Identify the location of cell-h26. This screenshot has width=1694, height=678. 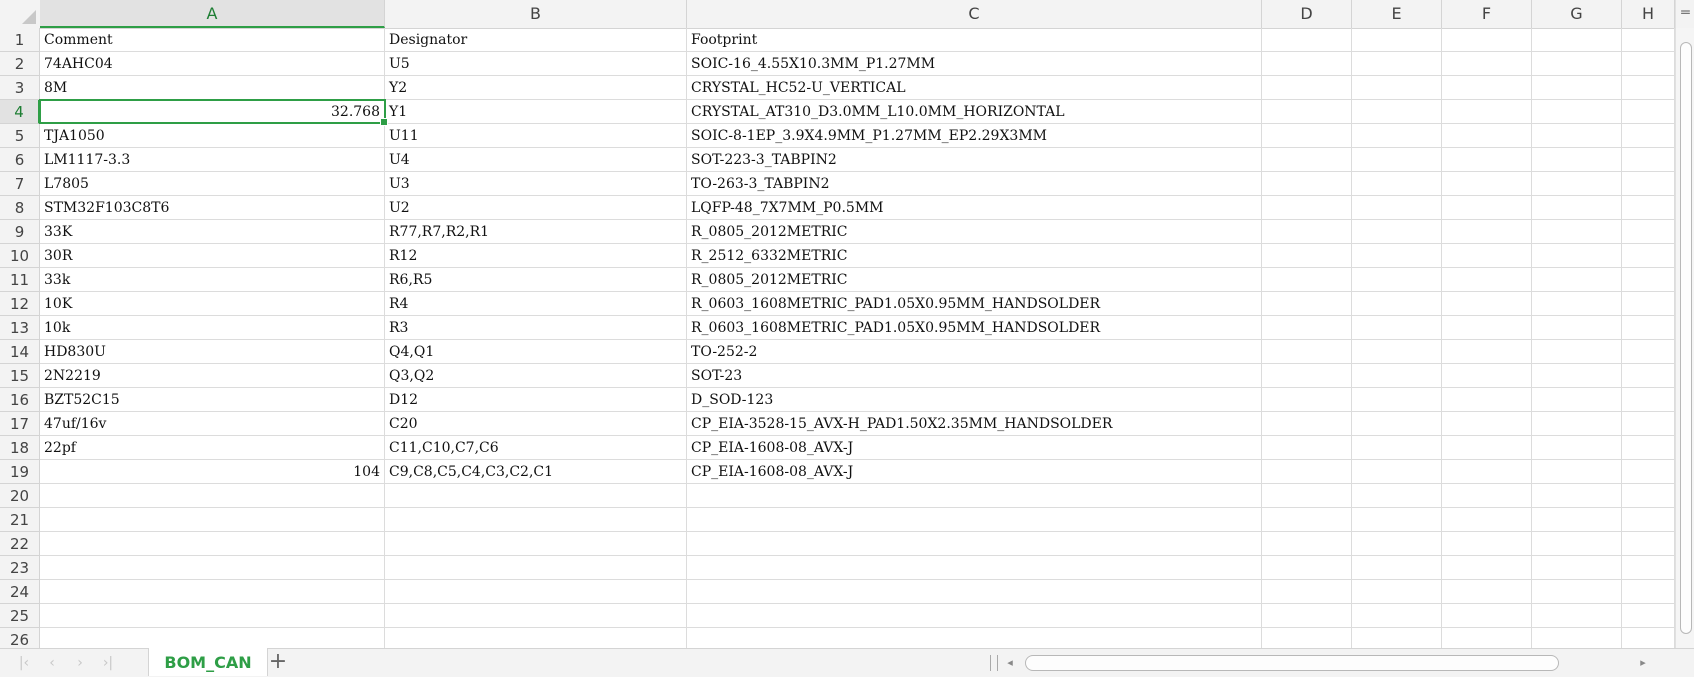
(1648, 638).